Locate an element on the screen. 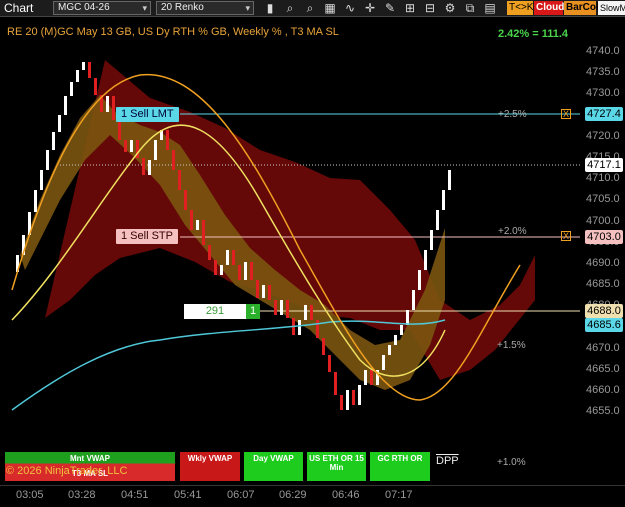 The image size is (625, 507). price-tick-label: 4740.0 is located at coordinates (603, 51).